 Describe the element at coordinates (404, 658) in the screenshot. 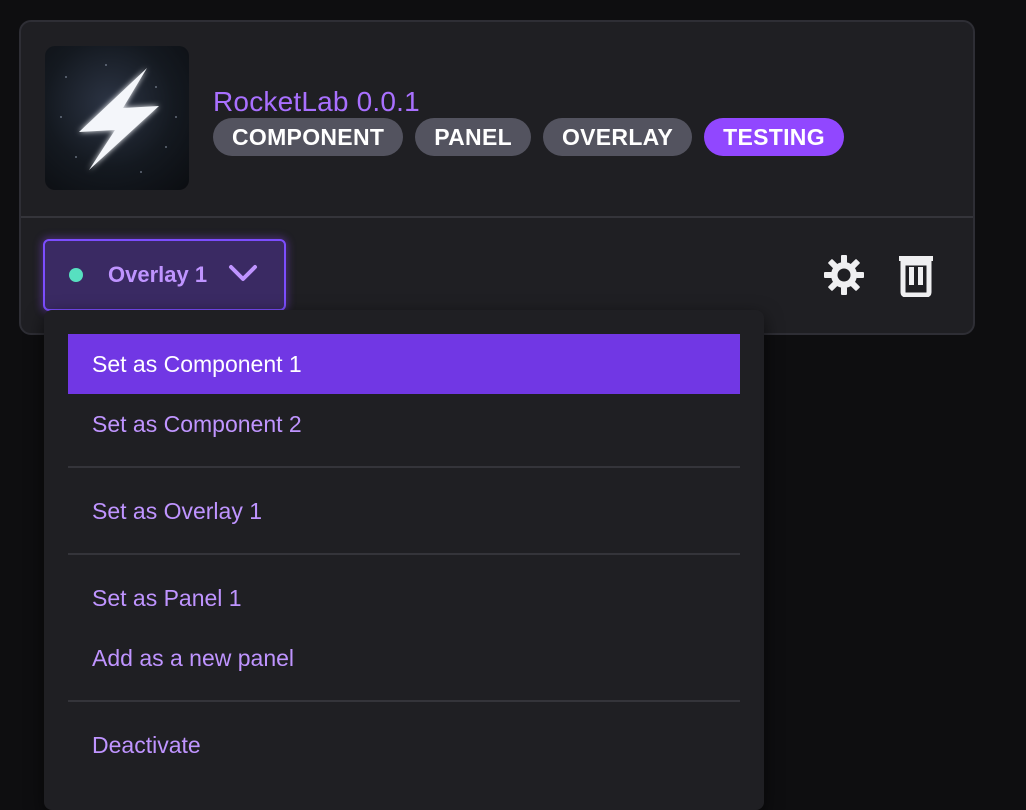

I see `menu-item-add-new-panel: Add as a new panel` at that location.